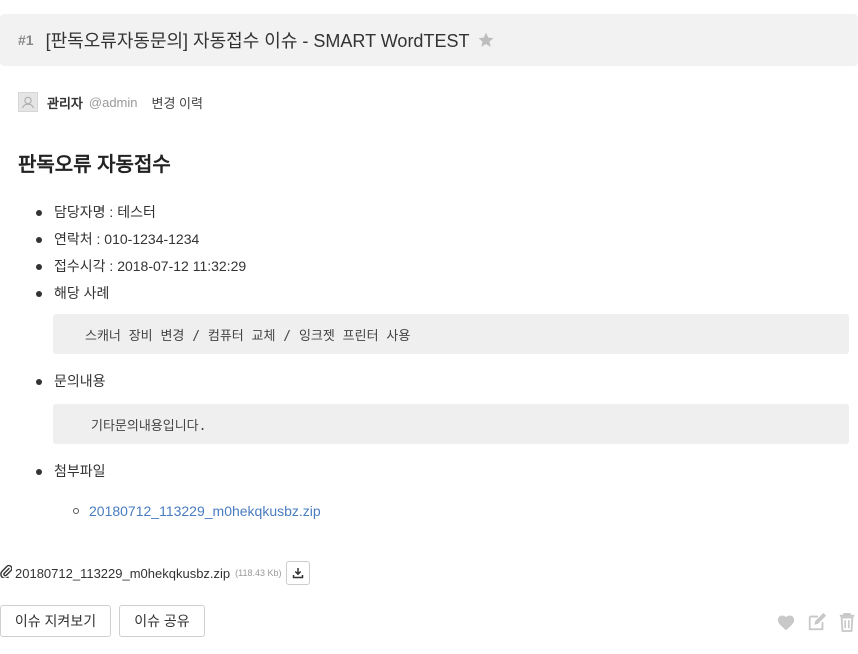 The image size is (858, 654). I want to click on star-icon, so click(486, 40).